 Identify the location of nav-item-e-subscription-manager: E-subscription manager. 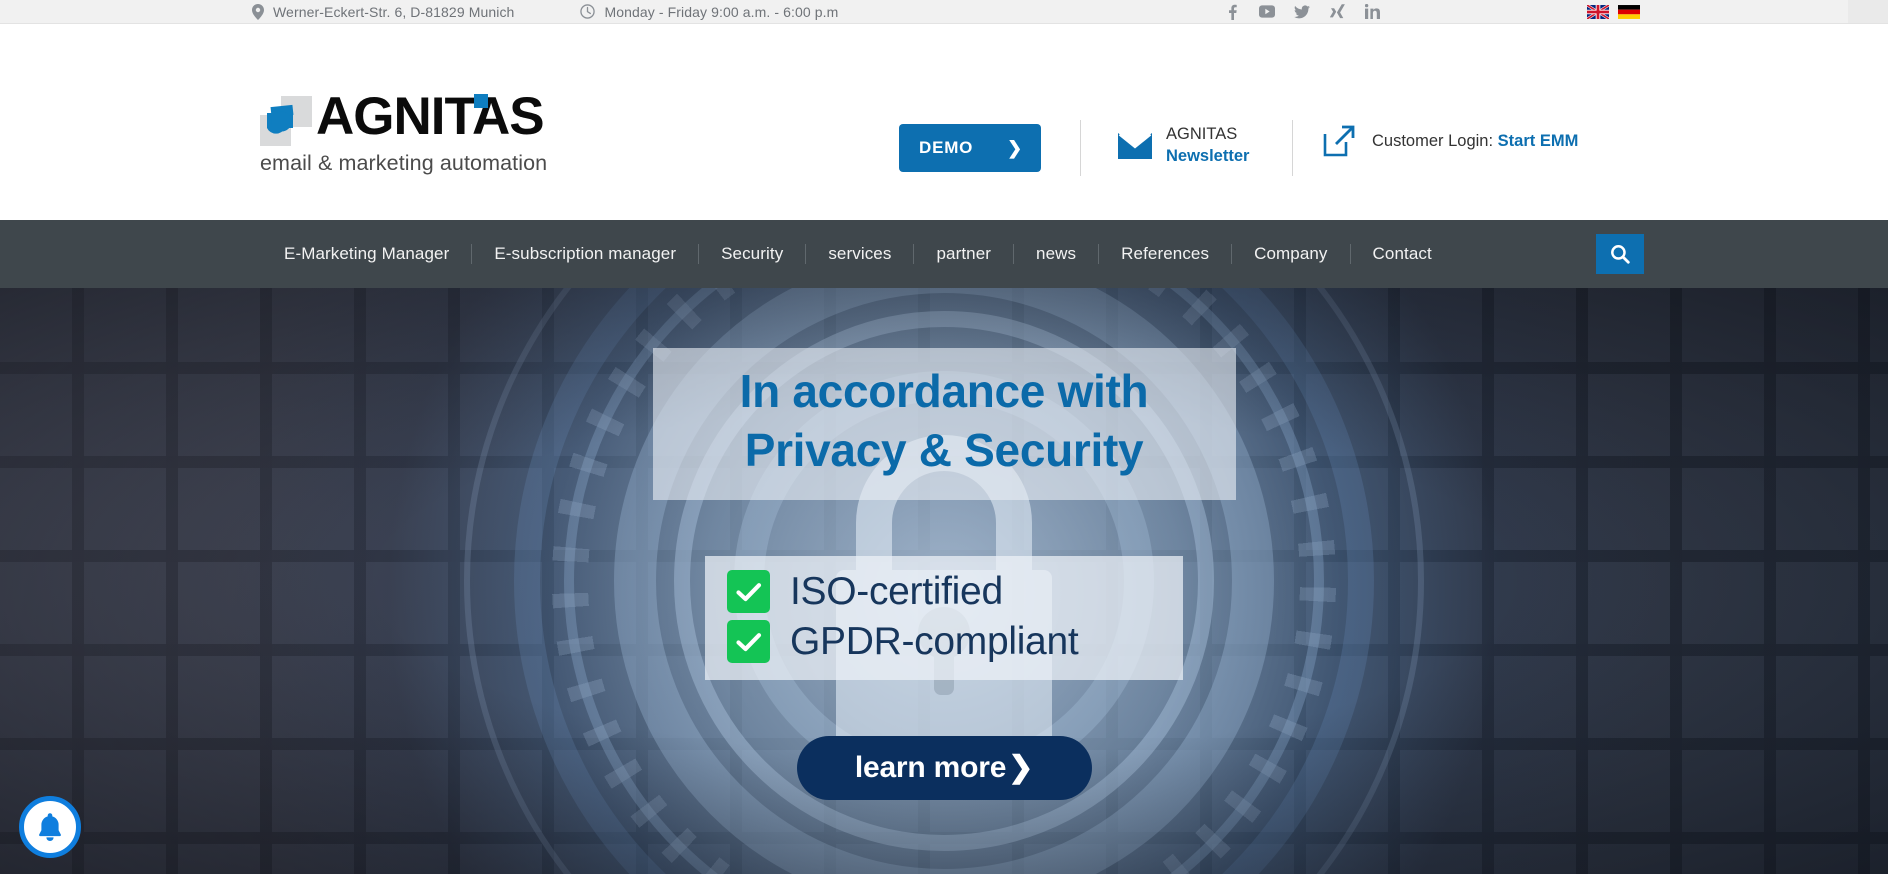
(585, 254).